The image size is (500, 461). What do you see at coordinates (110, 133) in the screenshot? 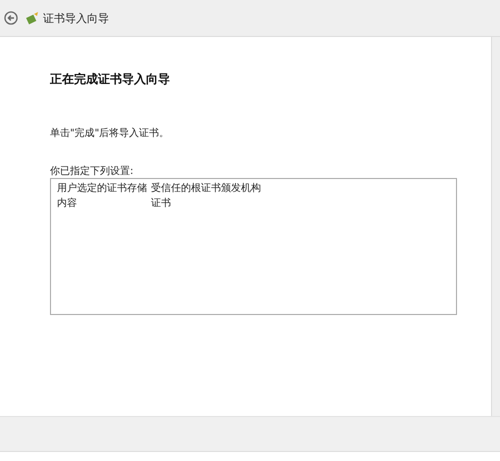
I see `instruction-text: 单击"完成"后将导入证书。` at bounding box center [110, 133].